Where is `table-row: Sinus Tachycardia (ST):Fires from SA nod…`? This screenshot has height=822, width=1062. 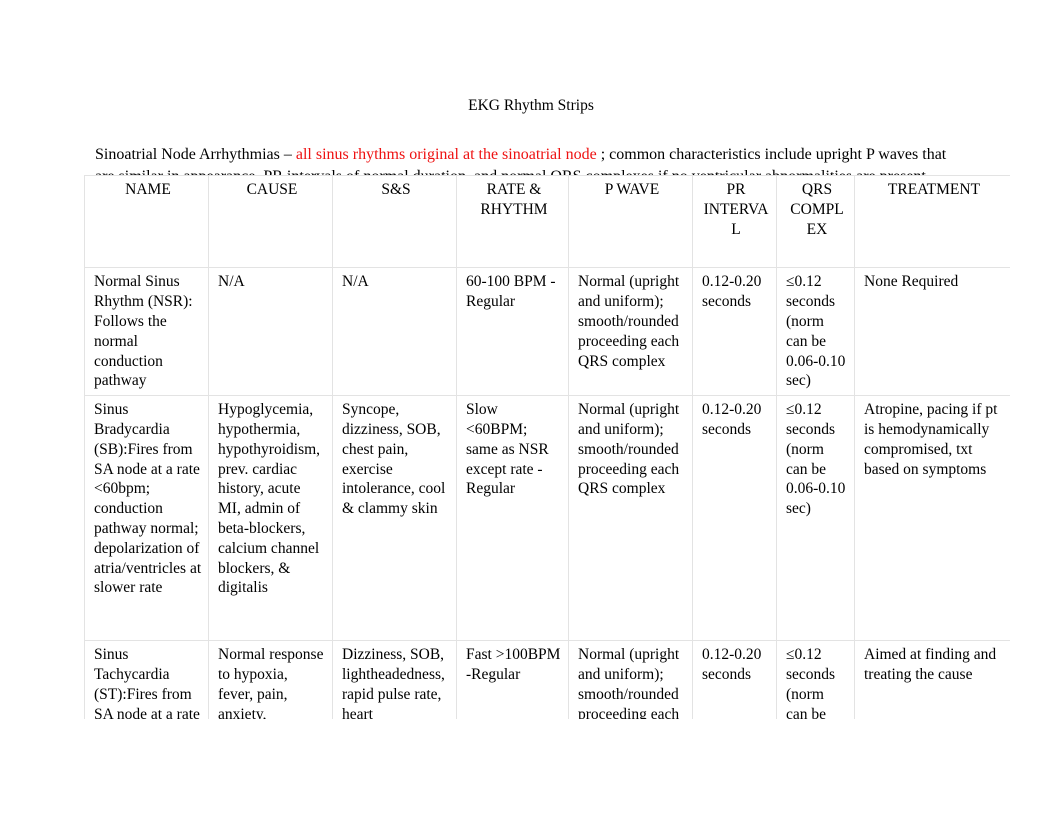 table-row: Sinus Tachycardia (ST):Fires from SA nod… is located at coordinates (547, 679).